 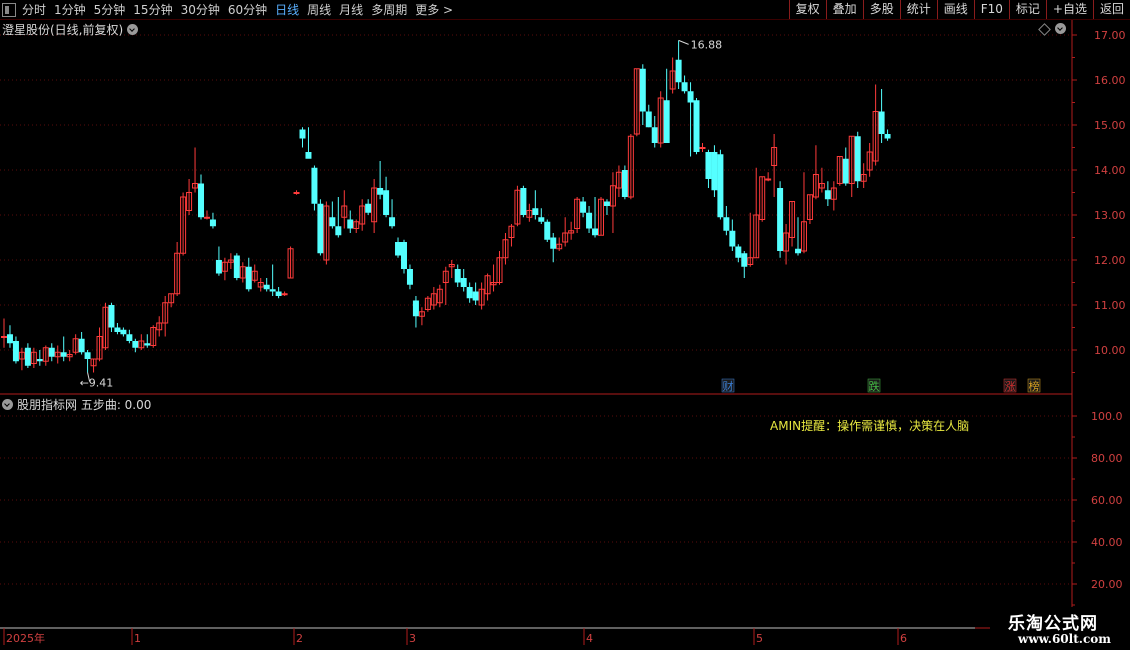 What do you see at coordinates (1064, 639) in the screenshot?
I see `watermark-line-2: www.60lt.com` at bounding box center [1064, 639].